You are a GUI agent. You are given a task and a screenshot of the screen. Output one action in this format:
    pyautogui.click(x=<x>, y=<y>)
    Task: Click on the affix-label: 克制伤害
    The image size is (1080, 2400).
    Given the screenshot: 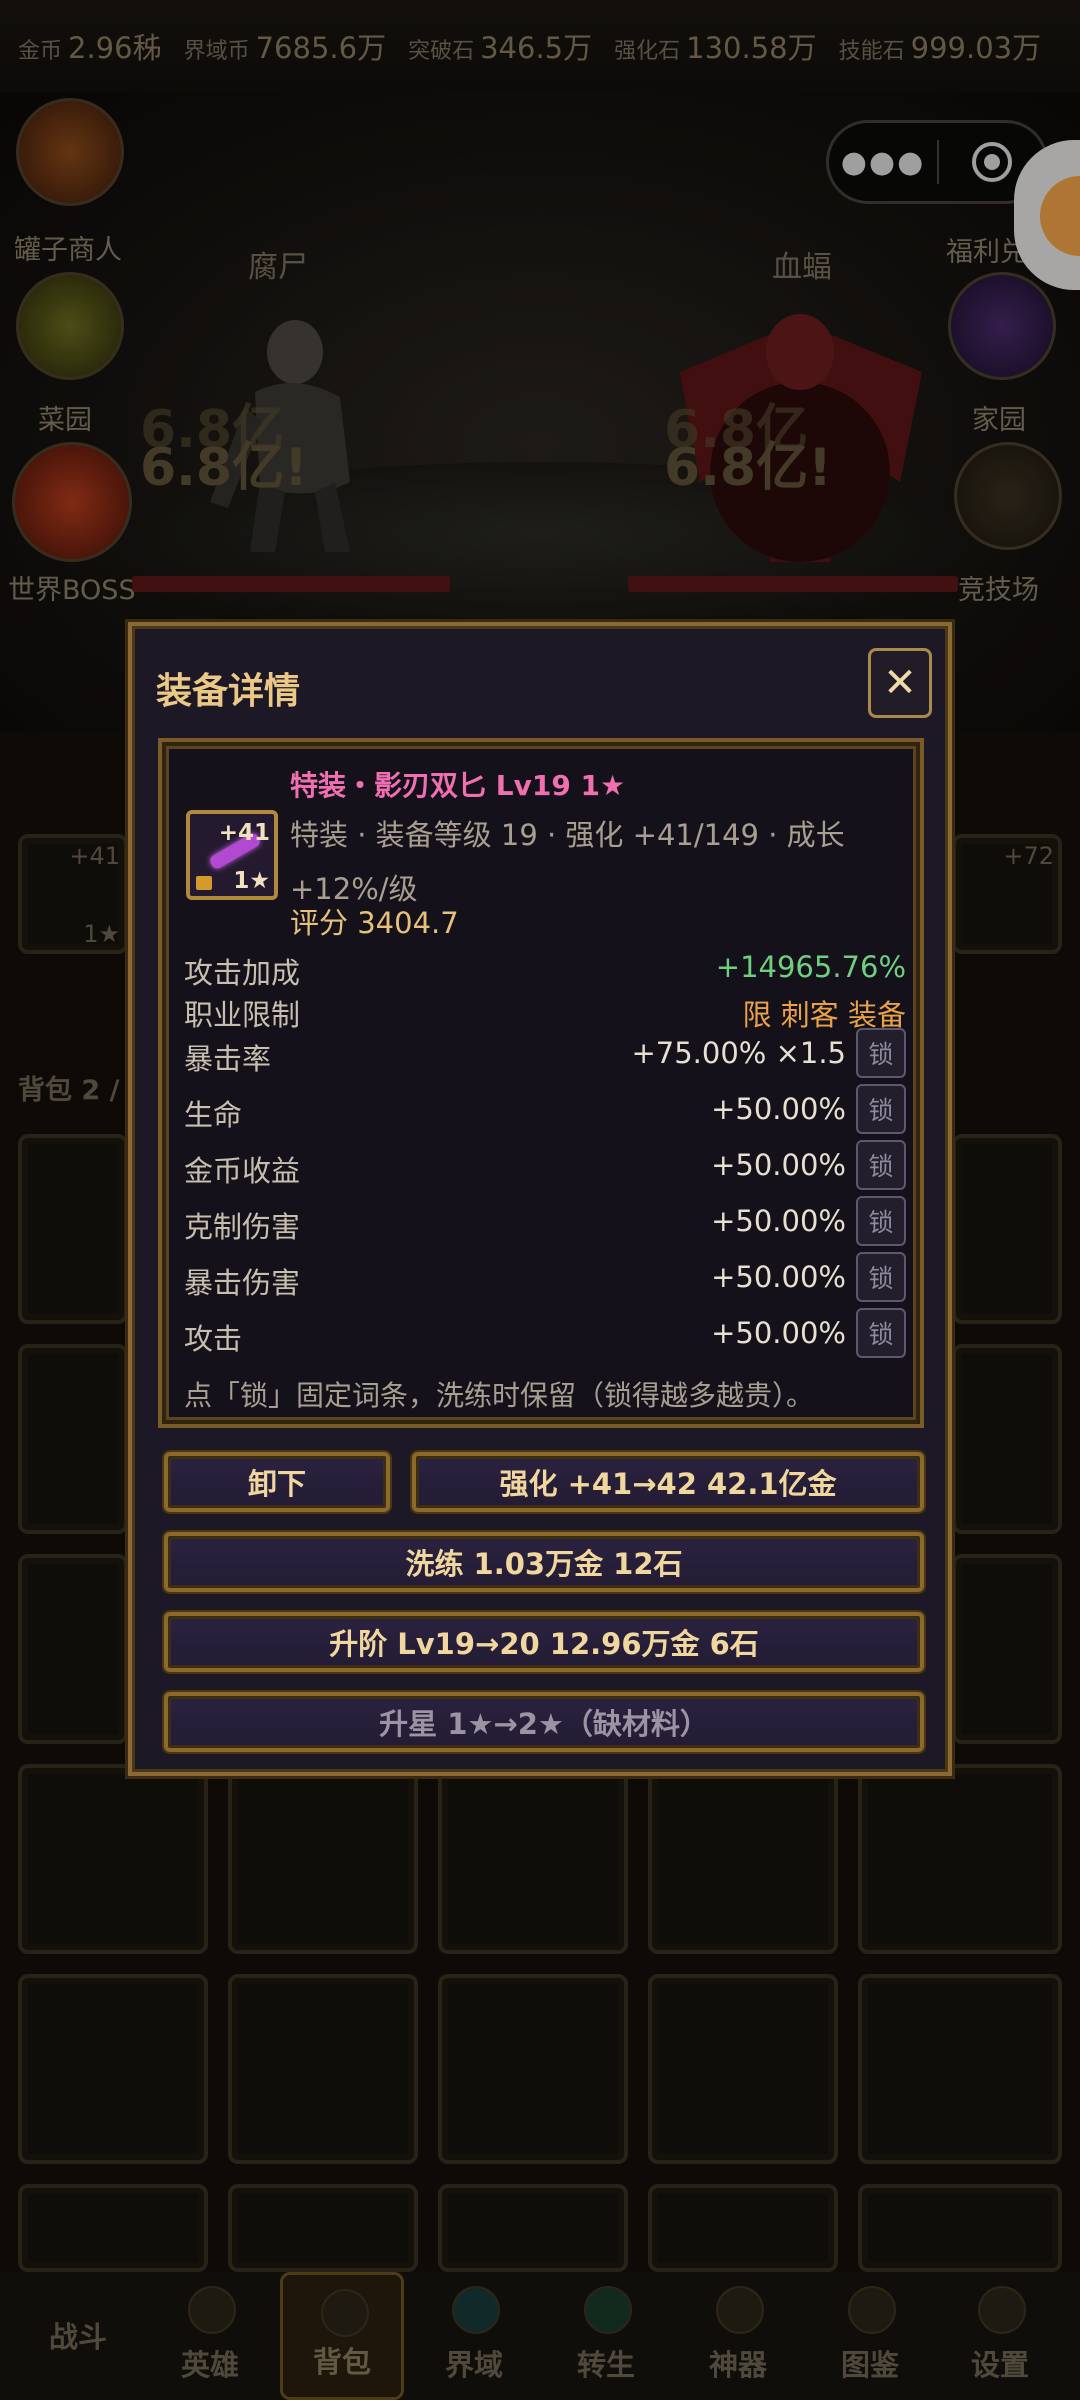 What is the action you would take?
    pyautogui.click(x=242, y=1227)
    